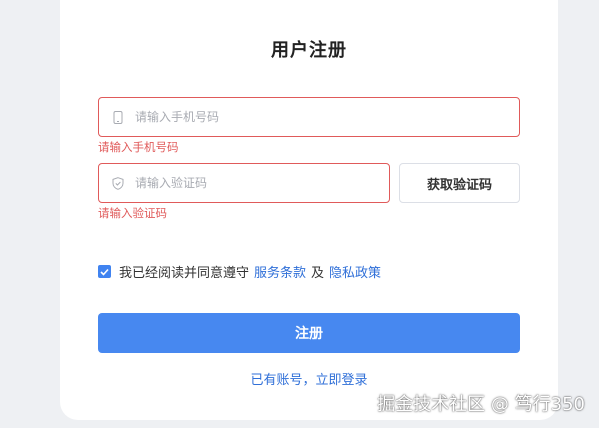  I want to click on agreement-checkbox, so click(104, 271).